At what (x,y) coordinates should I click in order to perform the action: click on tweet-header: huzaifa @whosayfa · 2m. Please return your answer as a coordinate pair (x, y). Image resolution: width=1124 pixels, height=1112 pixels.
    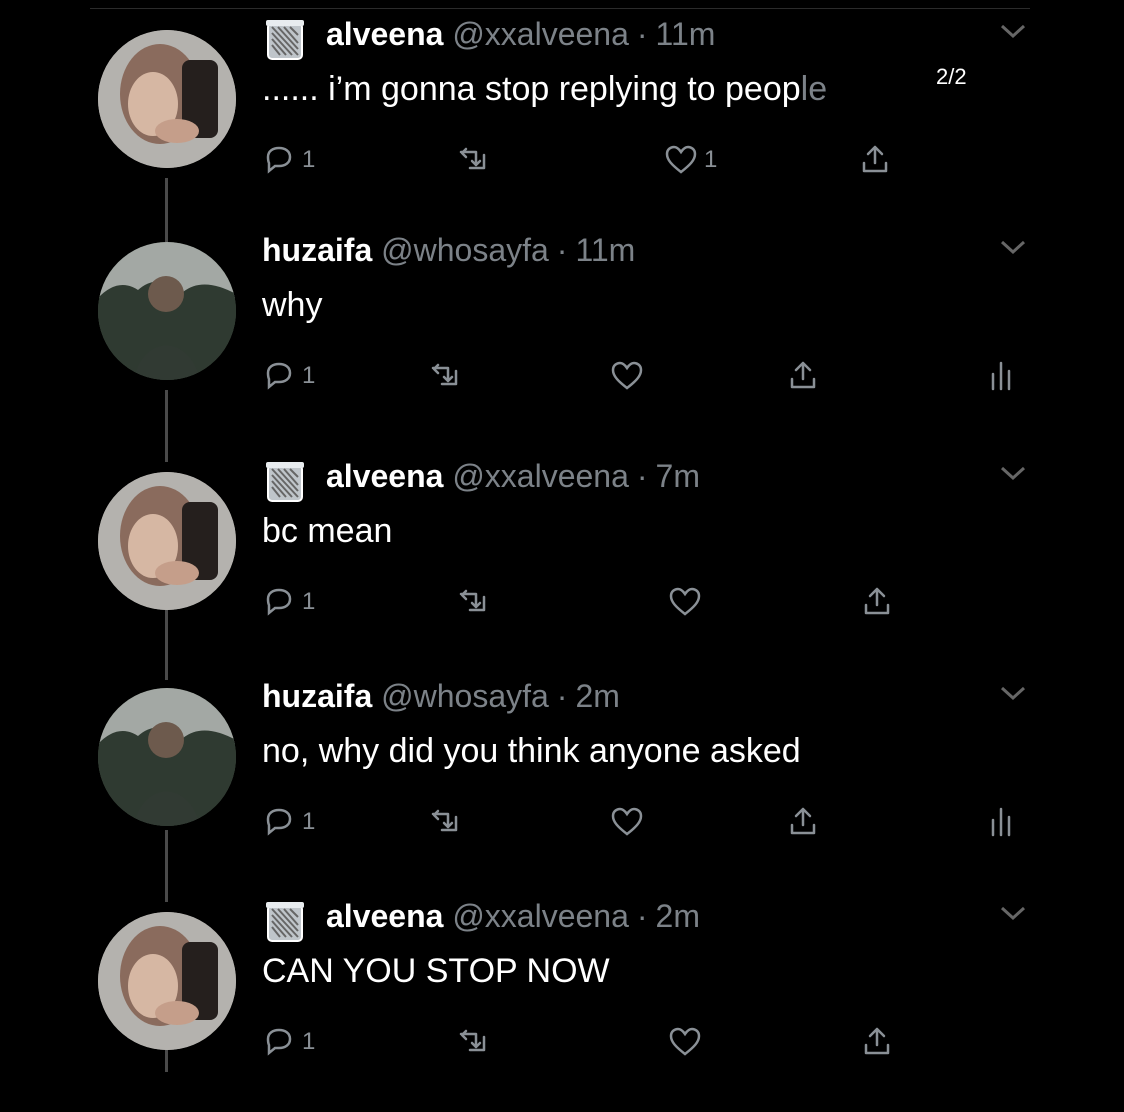
    Looking at the image, I should click on (441, 696).